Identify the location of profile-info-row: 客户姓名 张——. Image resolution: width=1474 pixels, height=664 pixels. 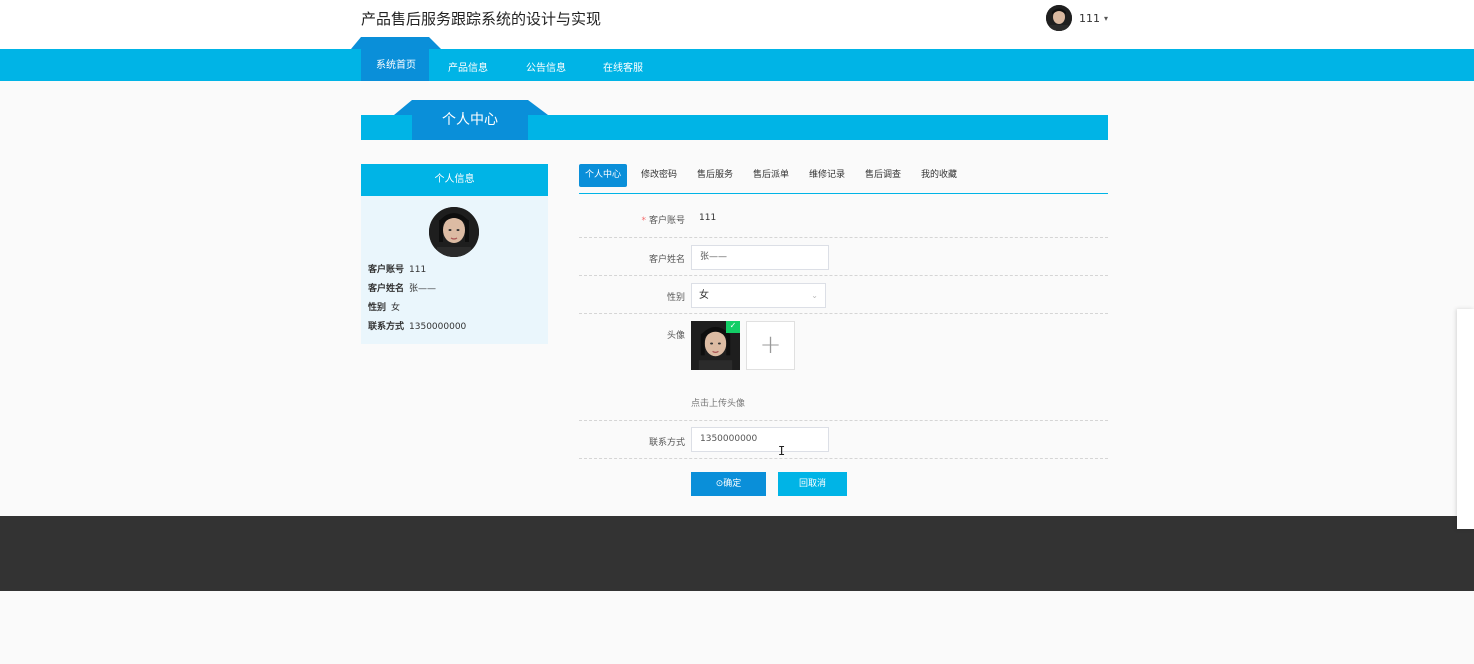
(417, 289).